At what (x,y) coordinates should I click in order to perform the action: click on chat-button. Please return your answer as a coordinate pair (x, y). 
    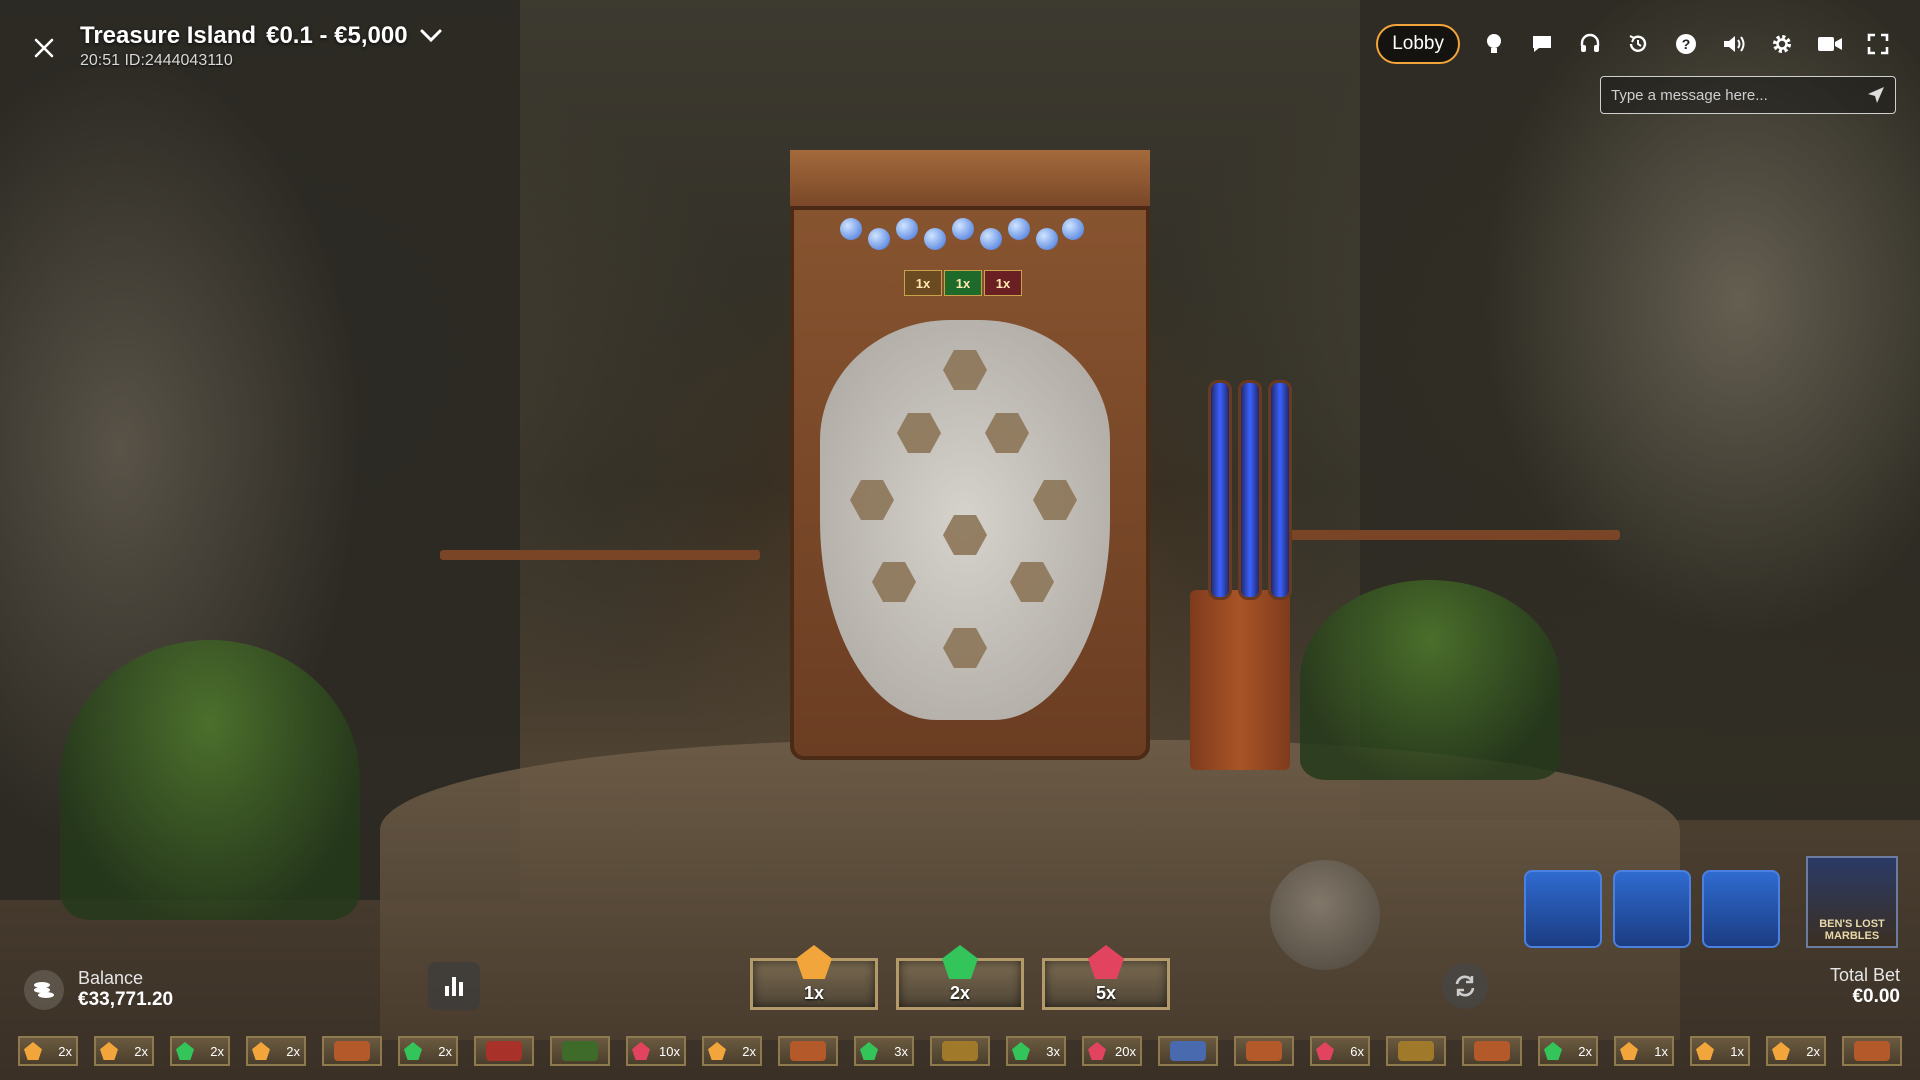
    Looking at the image, I should click on (1542, 44).